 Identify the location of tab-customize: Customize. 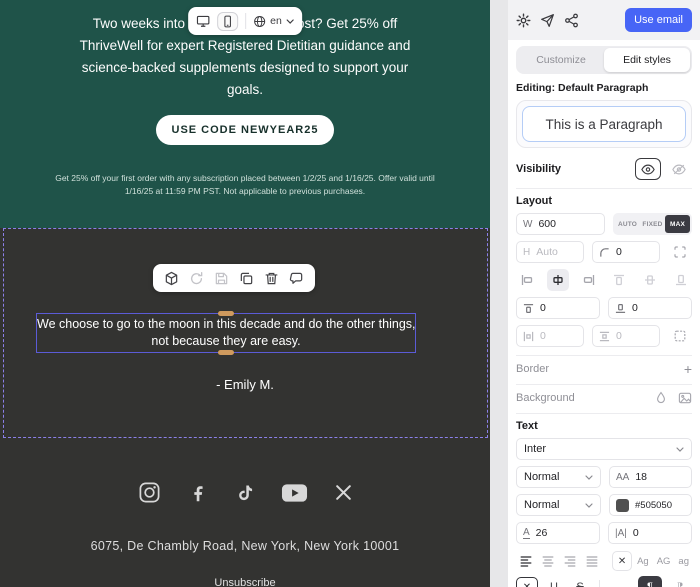
(561, 60).